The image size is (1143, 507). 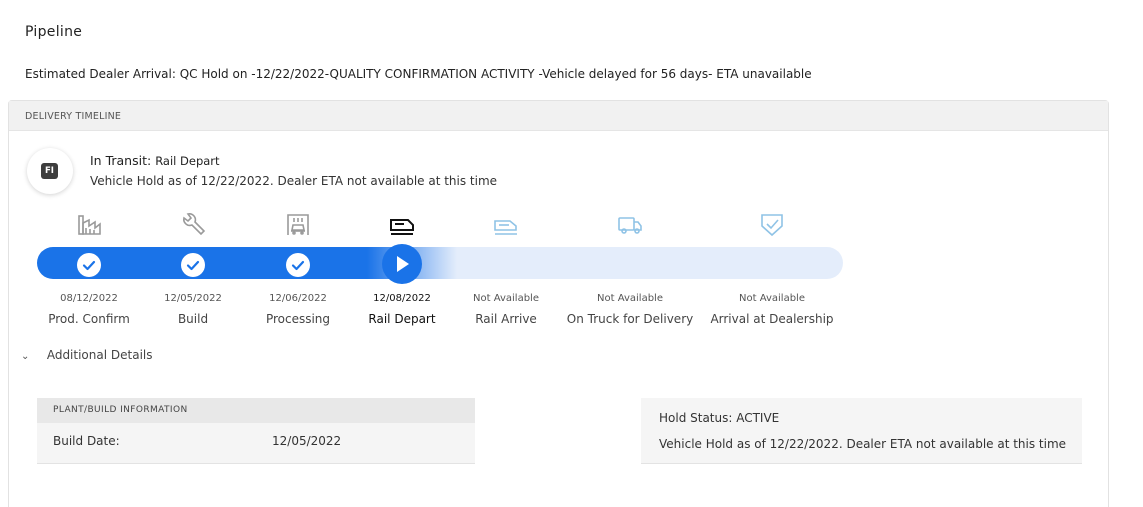 What do you see at coordinates (402, 227) in the screenshot?
I see `train-icon` at bounding box center [402, 227].